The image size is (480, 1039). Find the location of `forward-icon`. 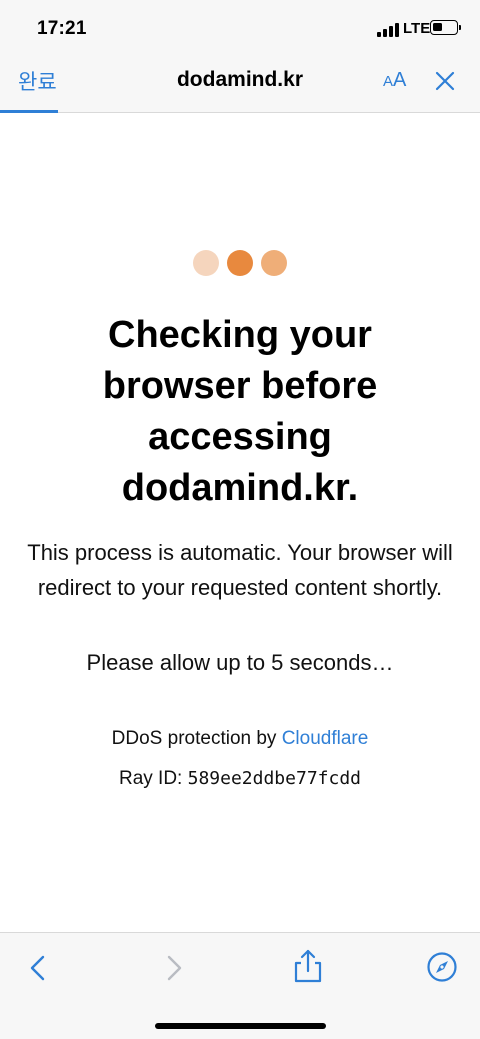

forward-icon is located at coordinates (173, 968).